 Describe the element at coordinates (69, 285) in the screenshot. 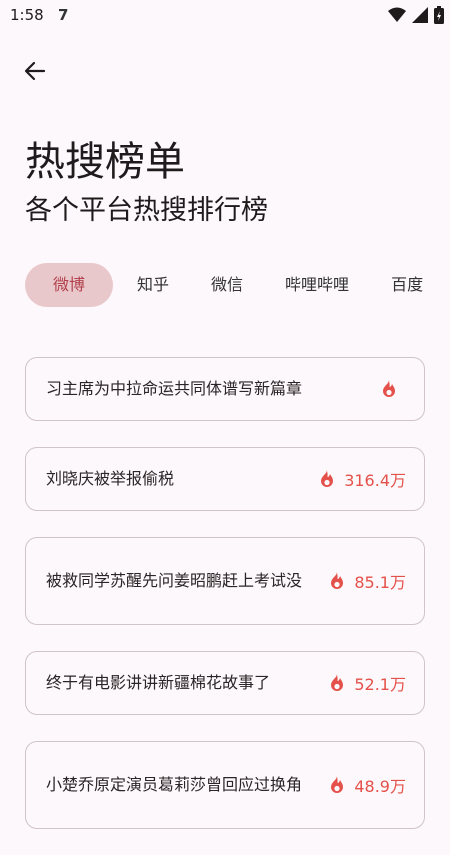

I see `tab-weibo: 微博` at that location.